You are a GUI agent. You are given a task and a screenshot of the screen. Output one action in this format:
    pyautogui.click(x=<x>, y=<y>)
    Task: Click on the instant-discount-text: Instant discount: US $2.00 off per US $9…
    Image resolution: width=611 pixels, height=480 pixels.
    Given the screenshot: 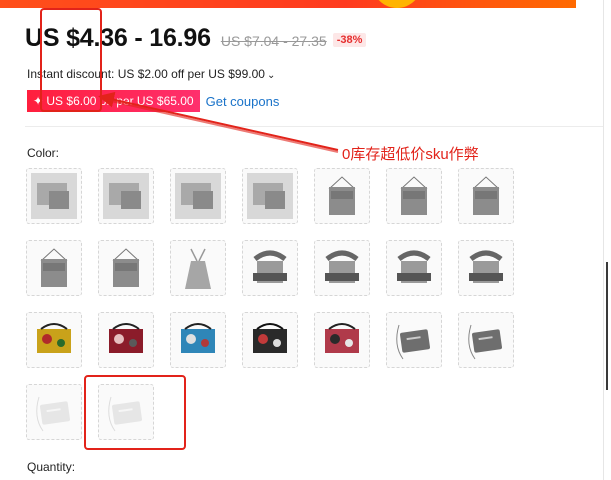 What is the action you would take?
    pyautogui.click(x=146, y=74)
    